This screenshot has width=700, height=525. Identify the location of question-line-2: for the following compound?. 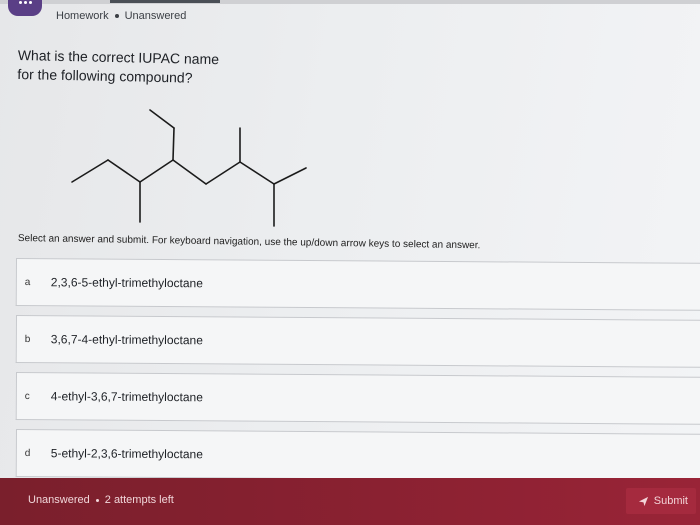
(105, 75).